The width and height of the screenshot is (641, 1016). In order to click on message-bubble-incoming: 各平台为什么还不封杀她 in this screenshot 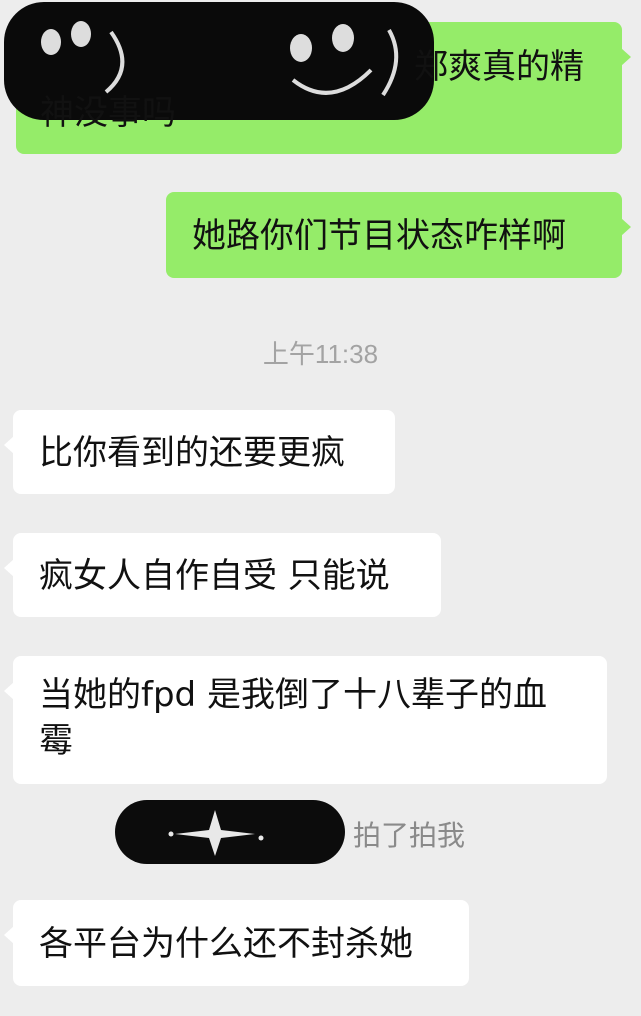, I will do `click(236, 943)`.